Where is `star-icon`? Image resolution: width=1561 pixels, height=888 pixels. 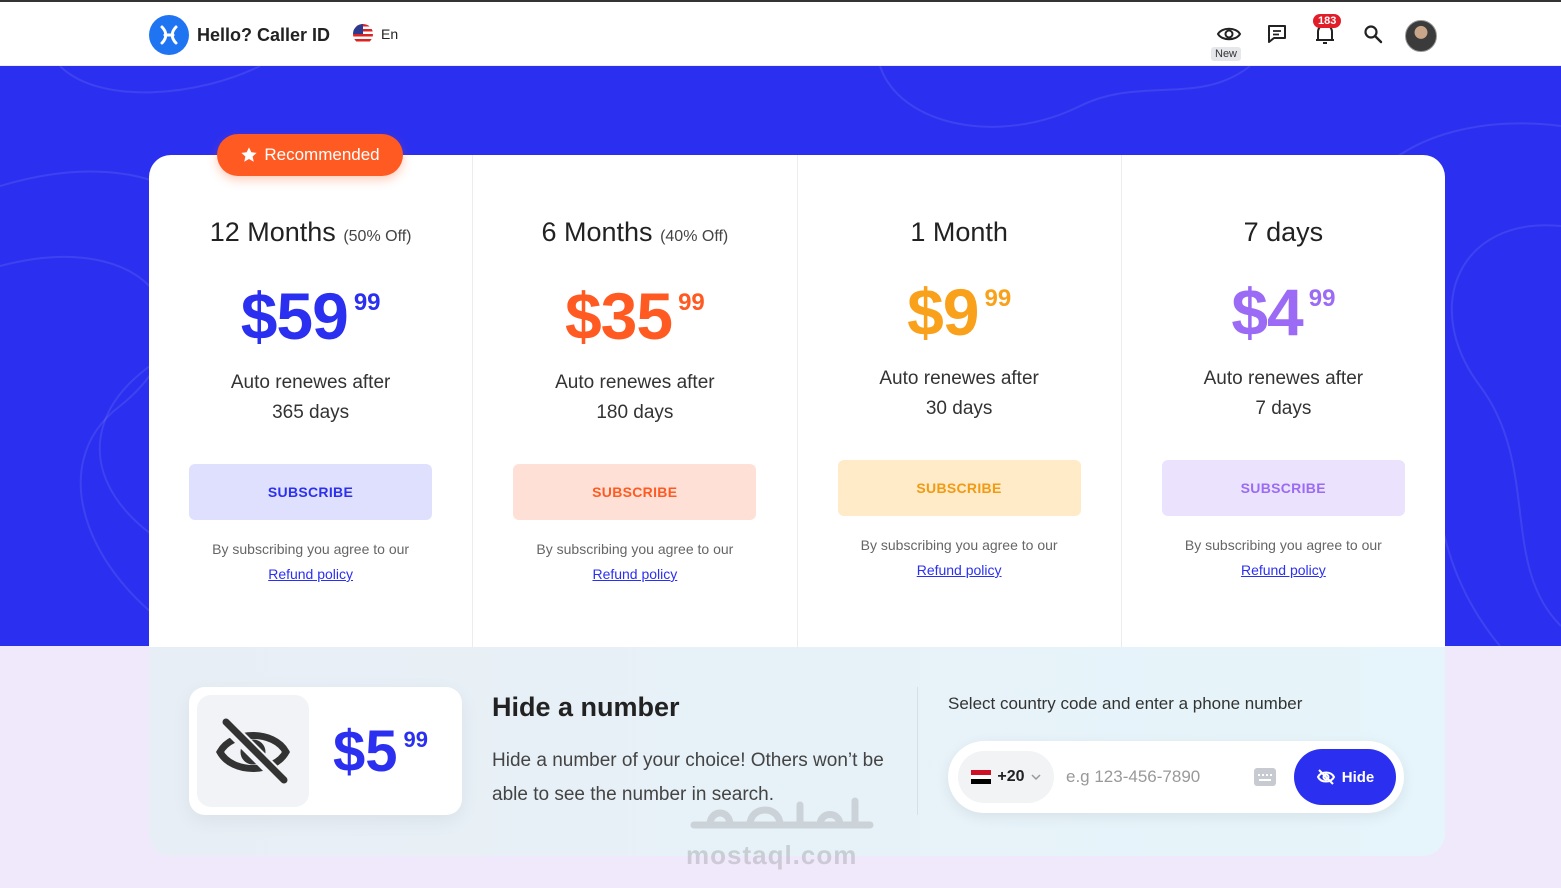 star-icon is located at coordinates (249, 154).